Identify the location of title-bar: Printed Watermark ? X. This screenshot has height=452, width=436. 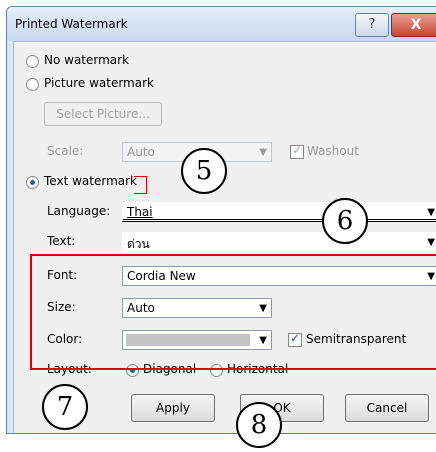
(221, 24).